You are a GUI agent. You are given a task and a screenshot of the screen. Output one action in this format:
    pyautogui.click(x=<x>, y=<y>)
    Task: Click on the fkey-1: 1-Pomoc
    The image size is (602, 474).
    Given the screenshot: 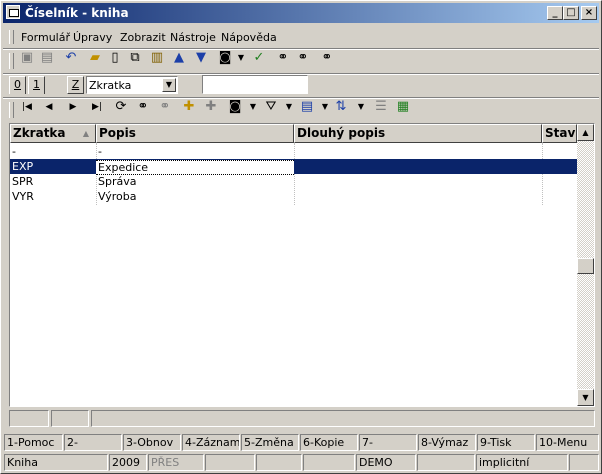 What is the action you would take?
    pyautogui.click(x=33, y=442)
    